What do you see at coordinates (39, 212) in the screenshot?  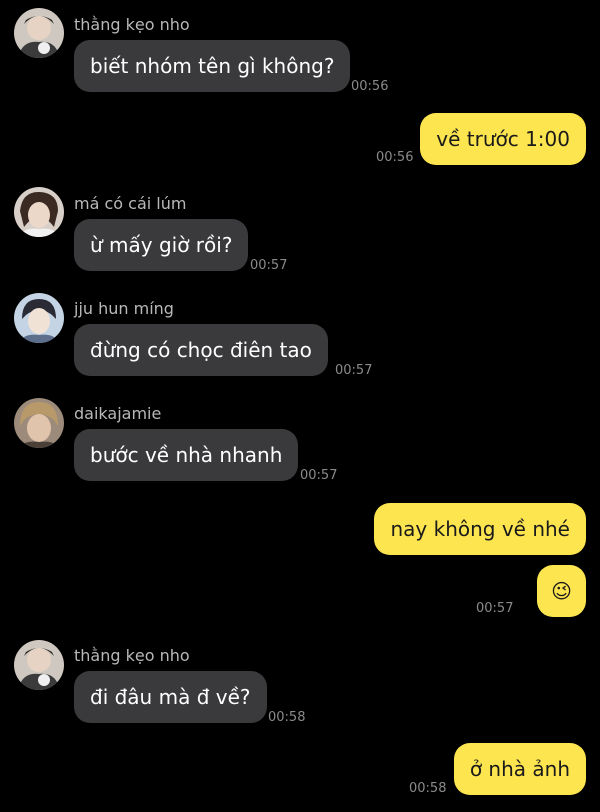 I see `avatar-ma-co-cai-lum` at bounding box center [39, 212].